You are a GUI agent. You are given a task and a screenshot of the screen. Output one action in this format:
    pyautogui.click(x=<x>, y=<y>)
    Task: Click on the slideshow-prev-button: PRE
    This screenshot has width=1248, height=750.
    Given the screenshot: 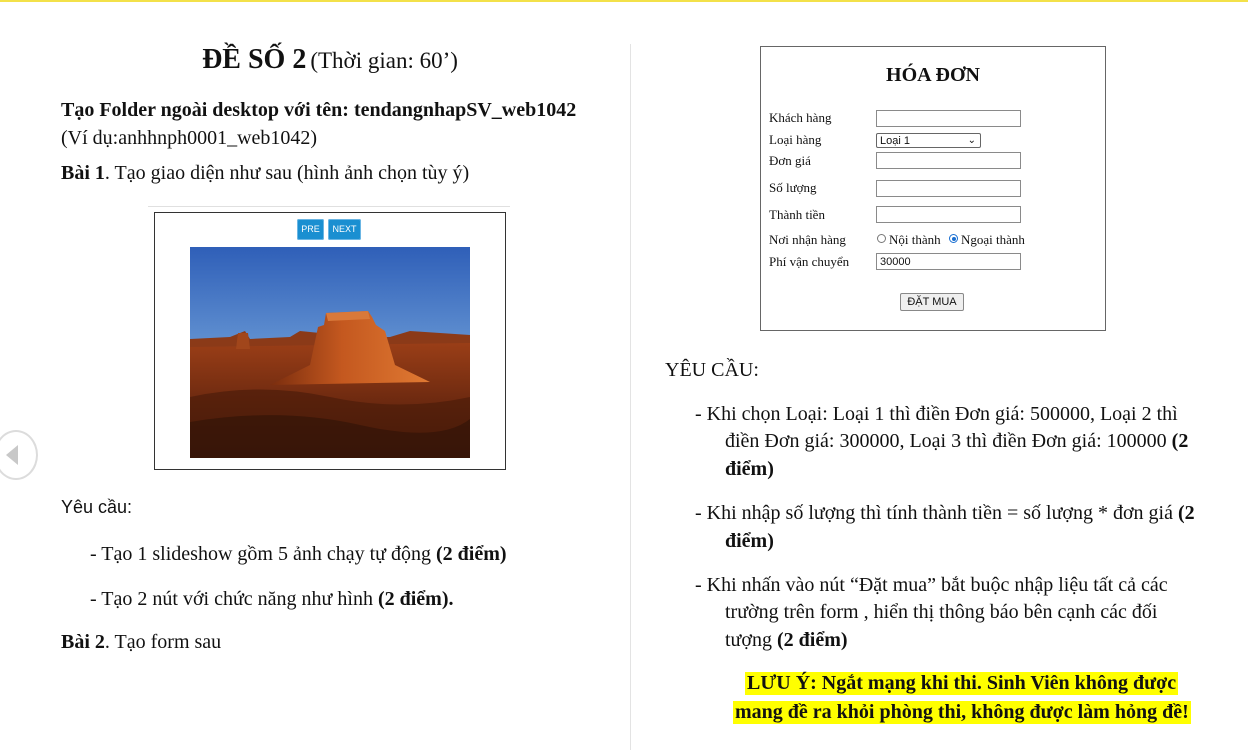 What is the action you would take?
    pyautogui.click(x=310, y=229)
    